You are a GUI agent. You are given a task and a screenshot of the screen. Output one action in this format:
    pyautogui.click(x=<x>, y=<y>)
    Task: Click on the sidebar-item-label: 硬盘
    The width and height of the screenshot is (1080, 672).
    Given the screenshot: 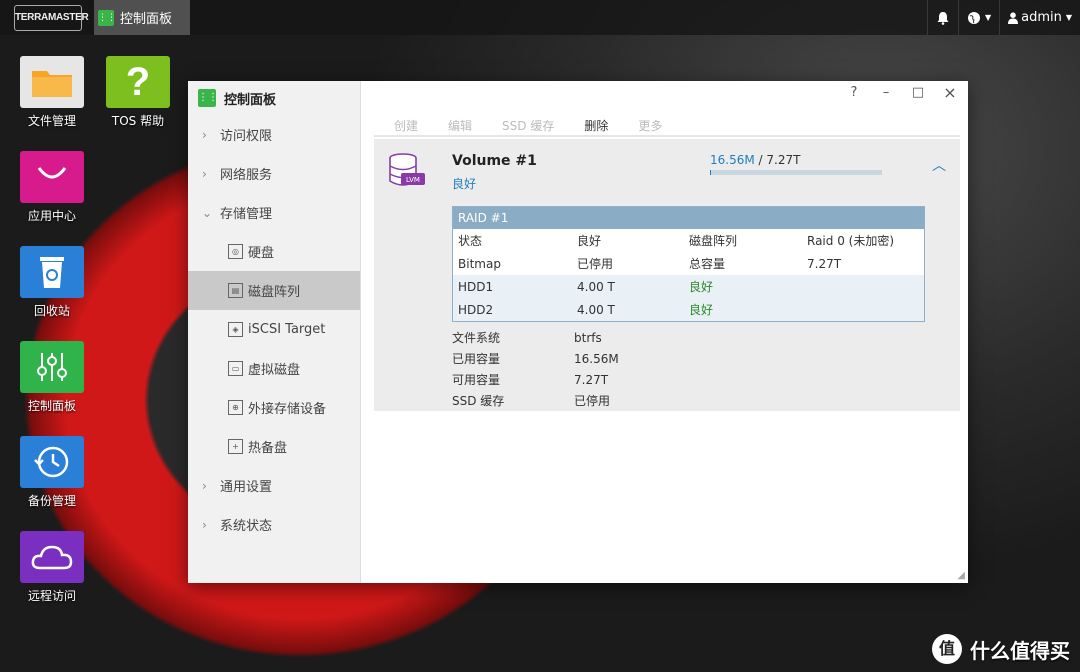 What is the action you would take?
    pyautogui.click(x=261, y=253)
    